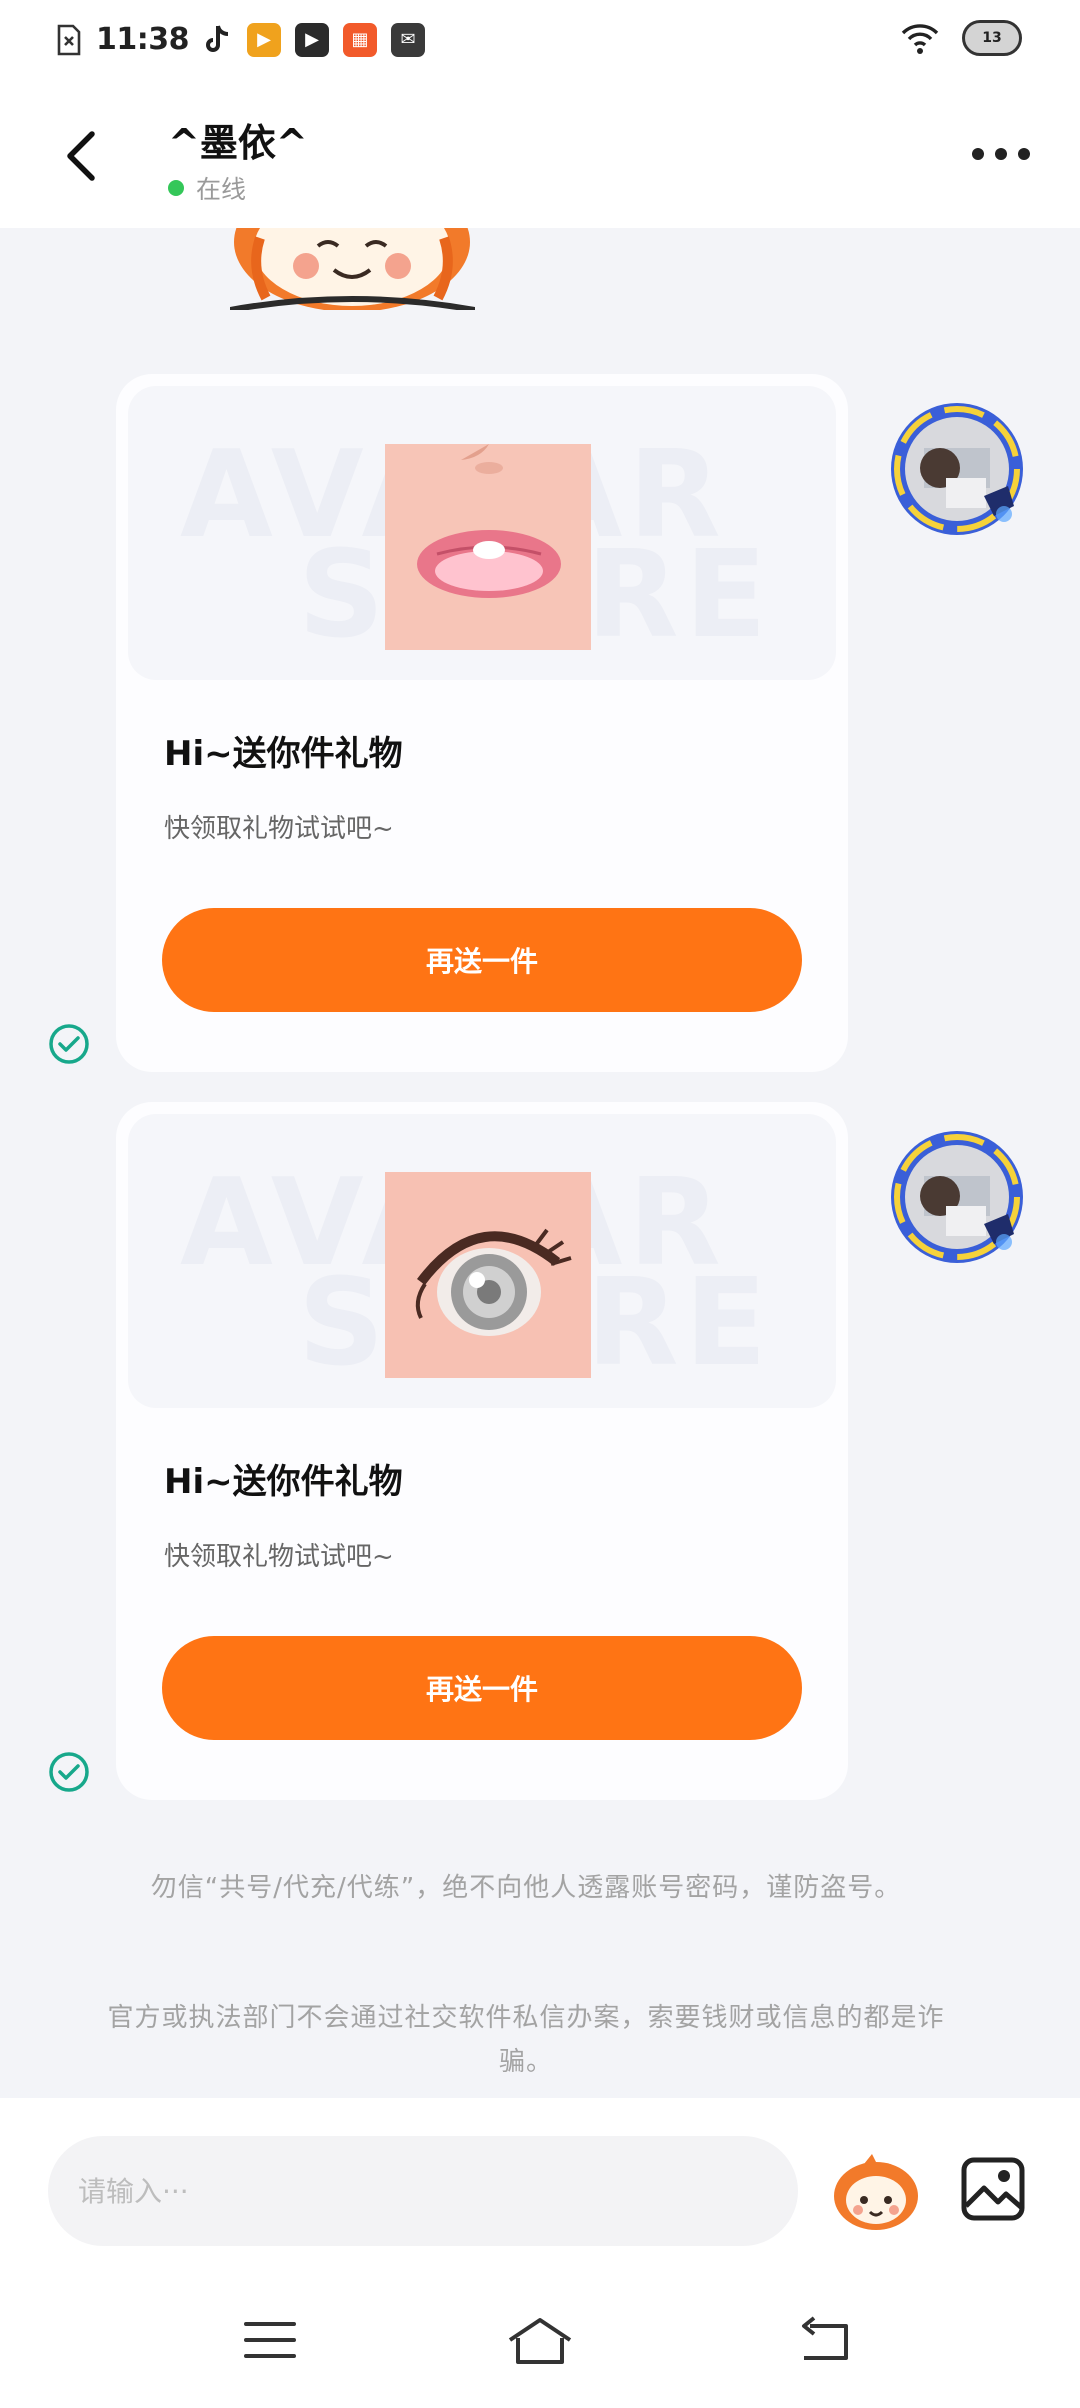  I want to click on menu-icon, so click(270, 2340).